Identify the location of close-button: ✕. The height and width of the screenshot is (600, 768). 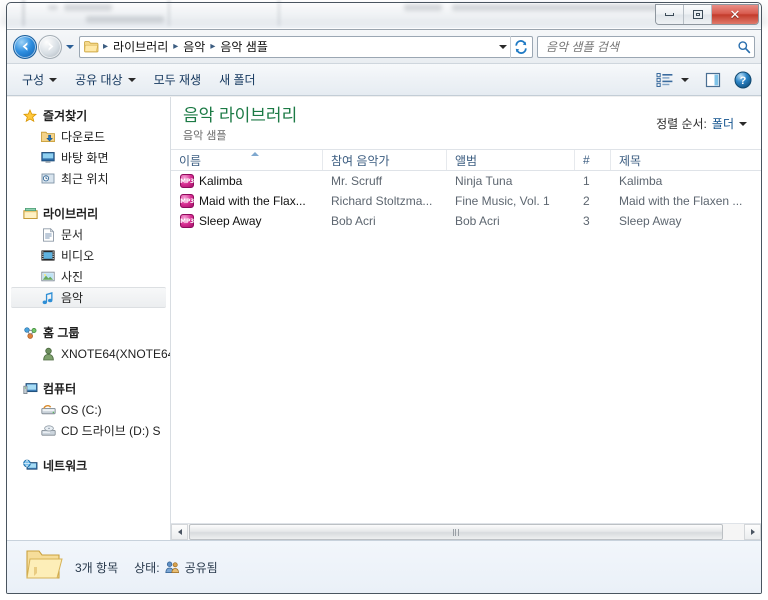
(735, 14).